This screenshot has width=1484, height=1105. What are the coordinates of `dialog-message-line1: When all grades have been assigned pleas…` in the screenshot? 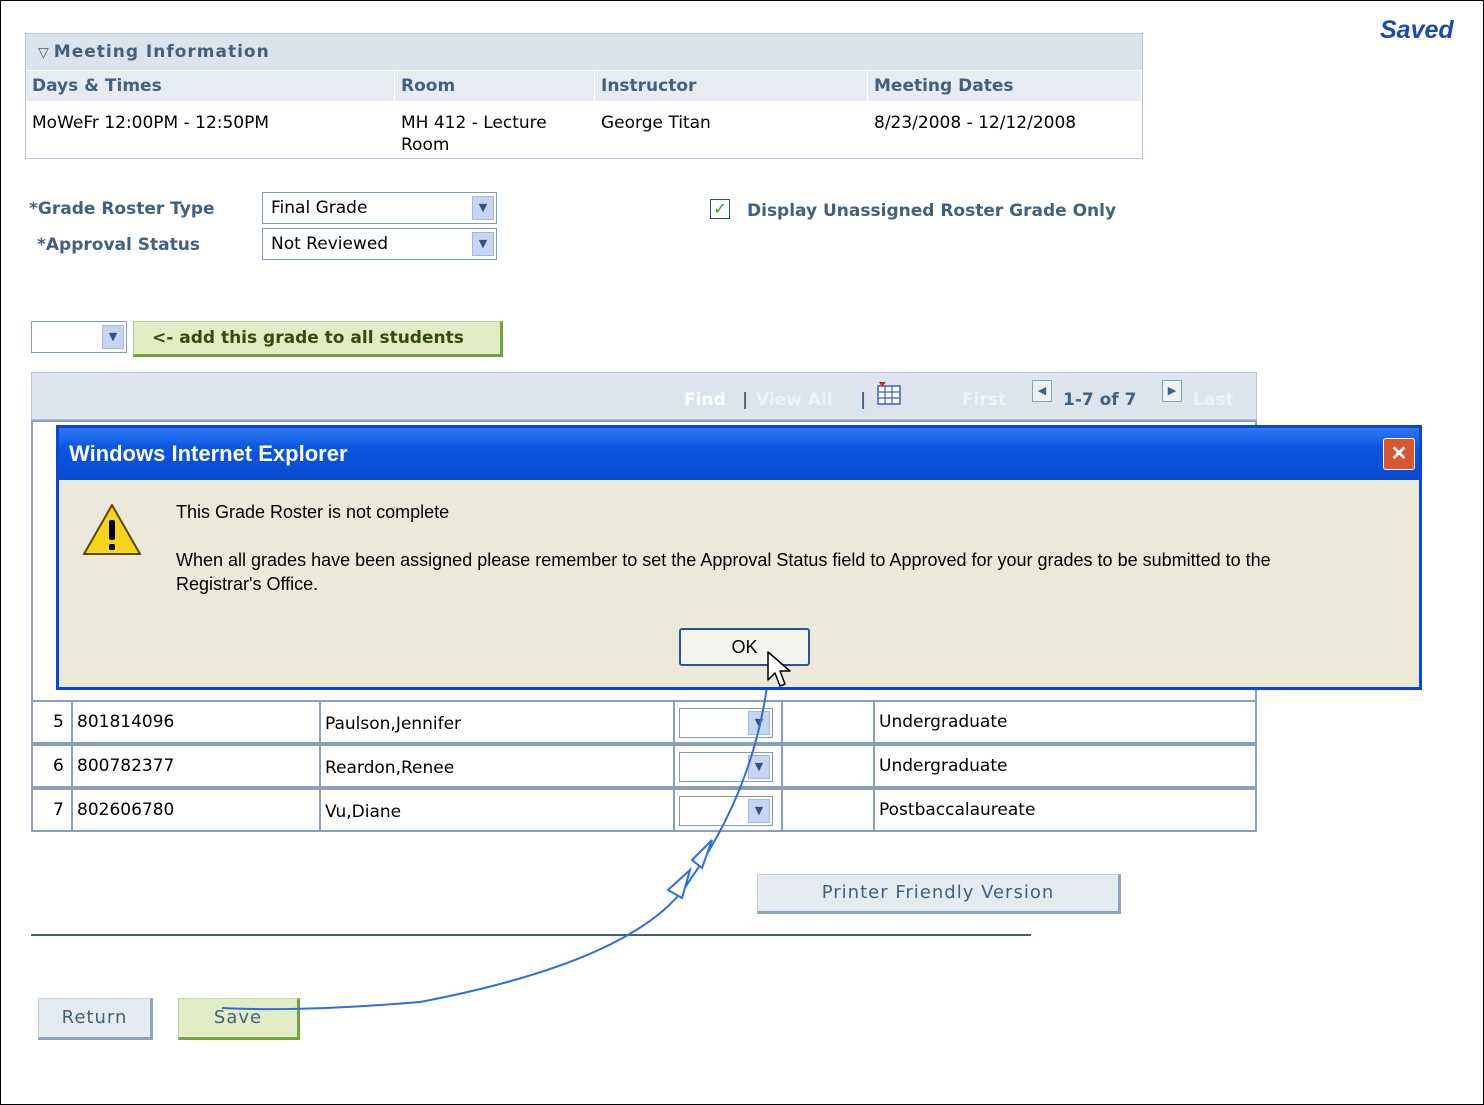 It's located at (723, 560).